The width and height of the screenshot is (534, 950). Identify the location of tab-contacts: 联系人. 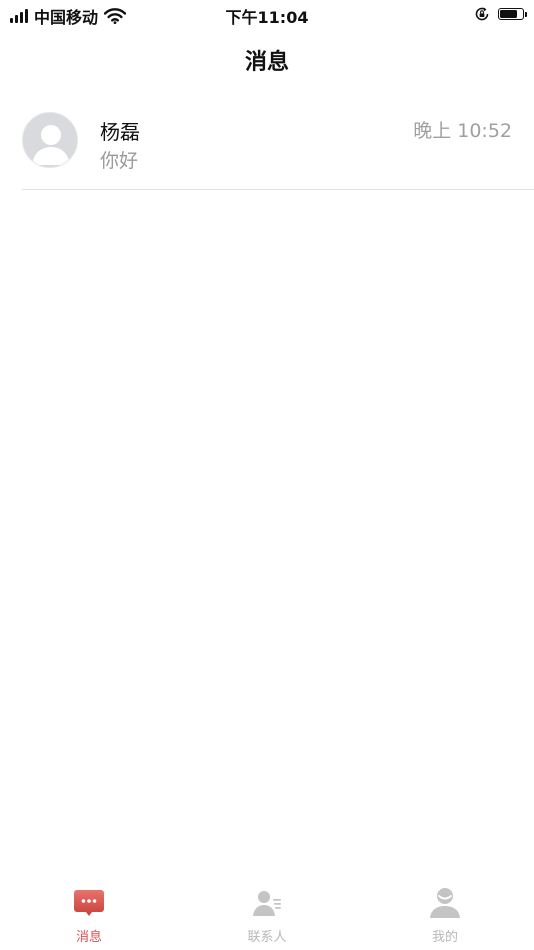
(267, 914).